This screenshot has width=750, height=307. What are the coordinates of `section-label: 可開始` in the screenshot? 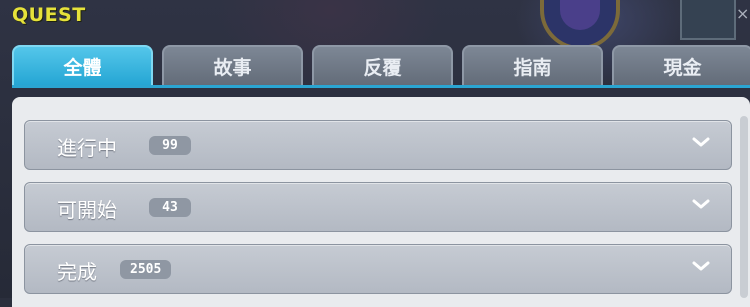 It's located at (87, 210).